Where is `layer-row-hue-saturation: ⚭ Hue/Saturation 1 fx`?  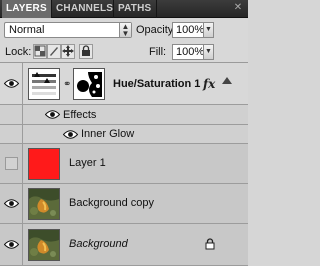 layer-row-hue-saturation: ⚭ Hue/Saturation 1 fx is located at coordinates (124, 84).